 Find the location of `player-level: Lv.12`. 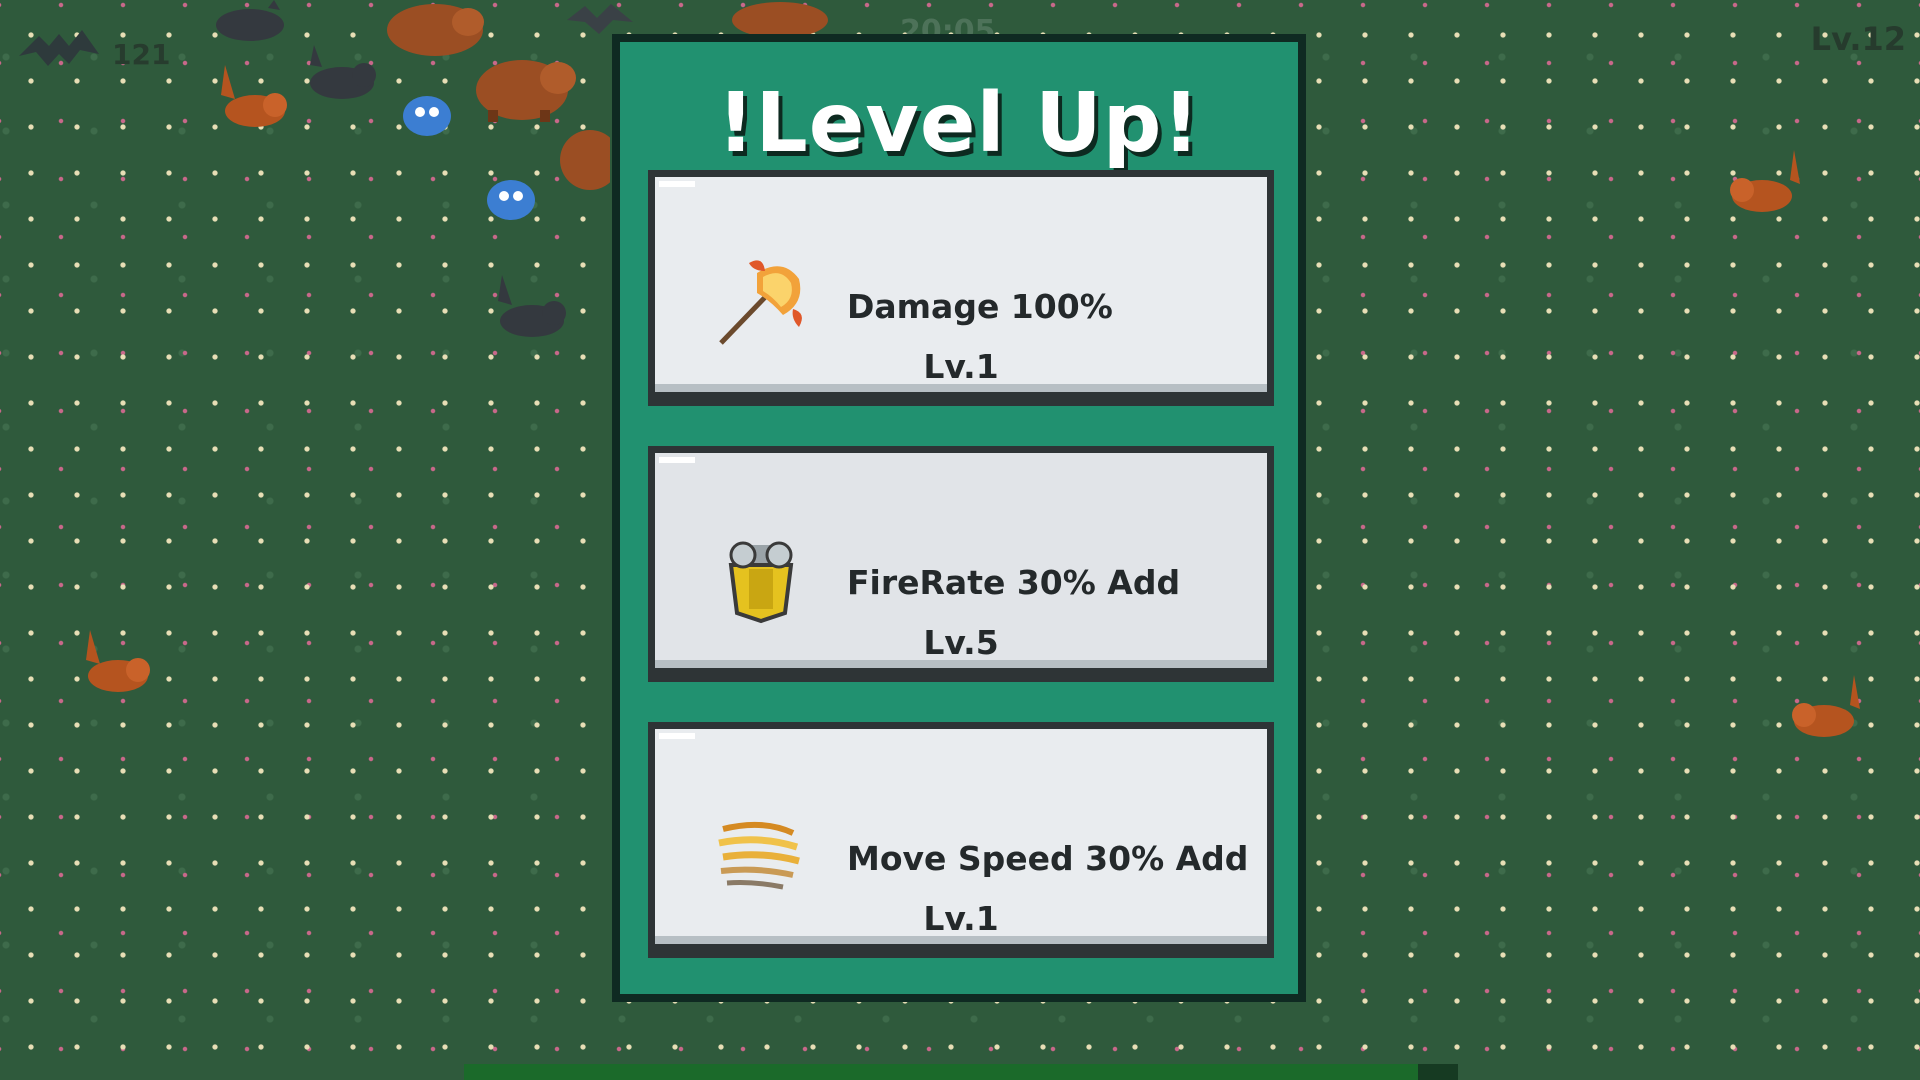

player-level: Lv.12 is located at coordinates (1858, 39).